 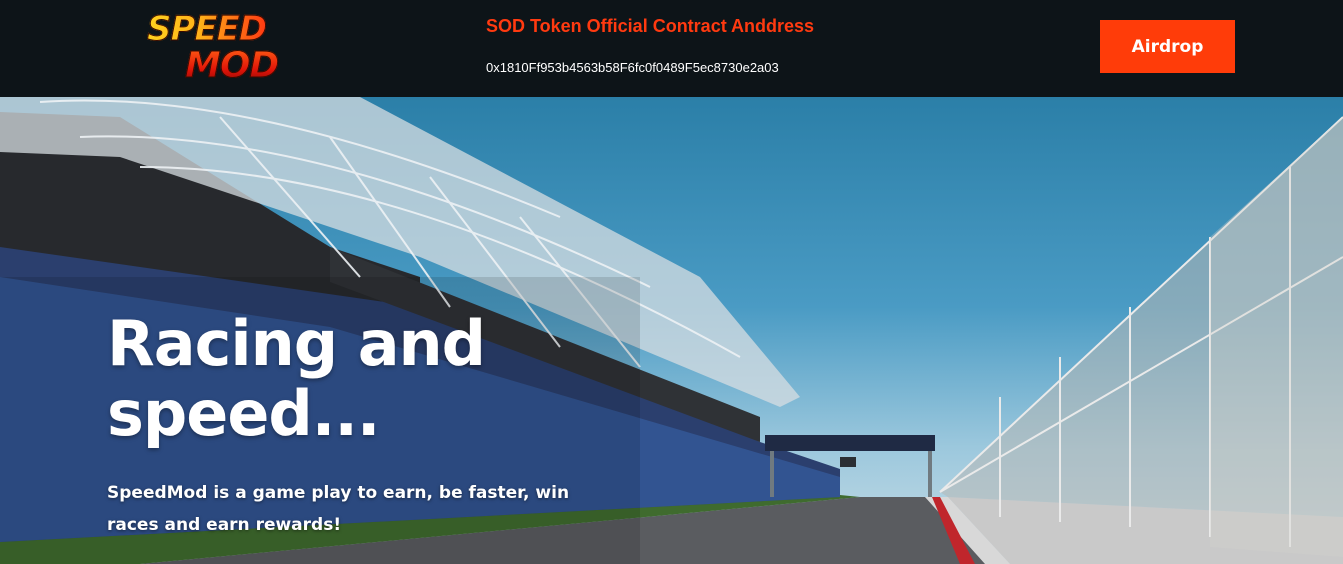 What do you see at coordinates (650, 26) in the screenshot?
I see `contract-title: SOD Token Official Contract Anddress` at bounding box center [650, 26].